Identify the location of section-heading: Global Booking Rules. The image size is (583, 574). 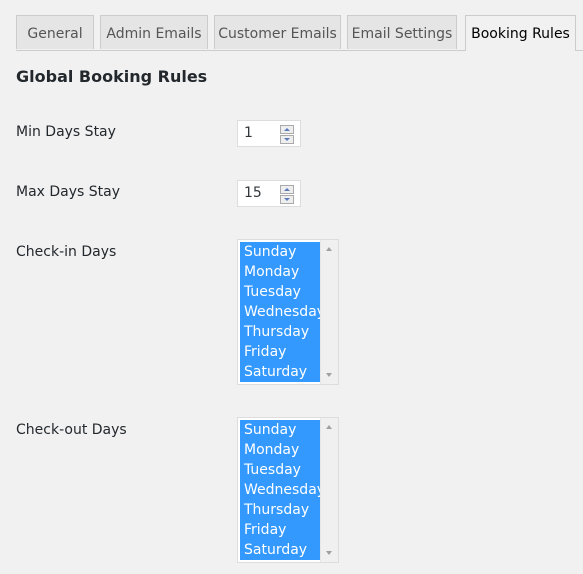
(112, 76).